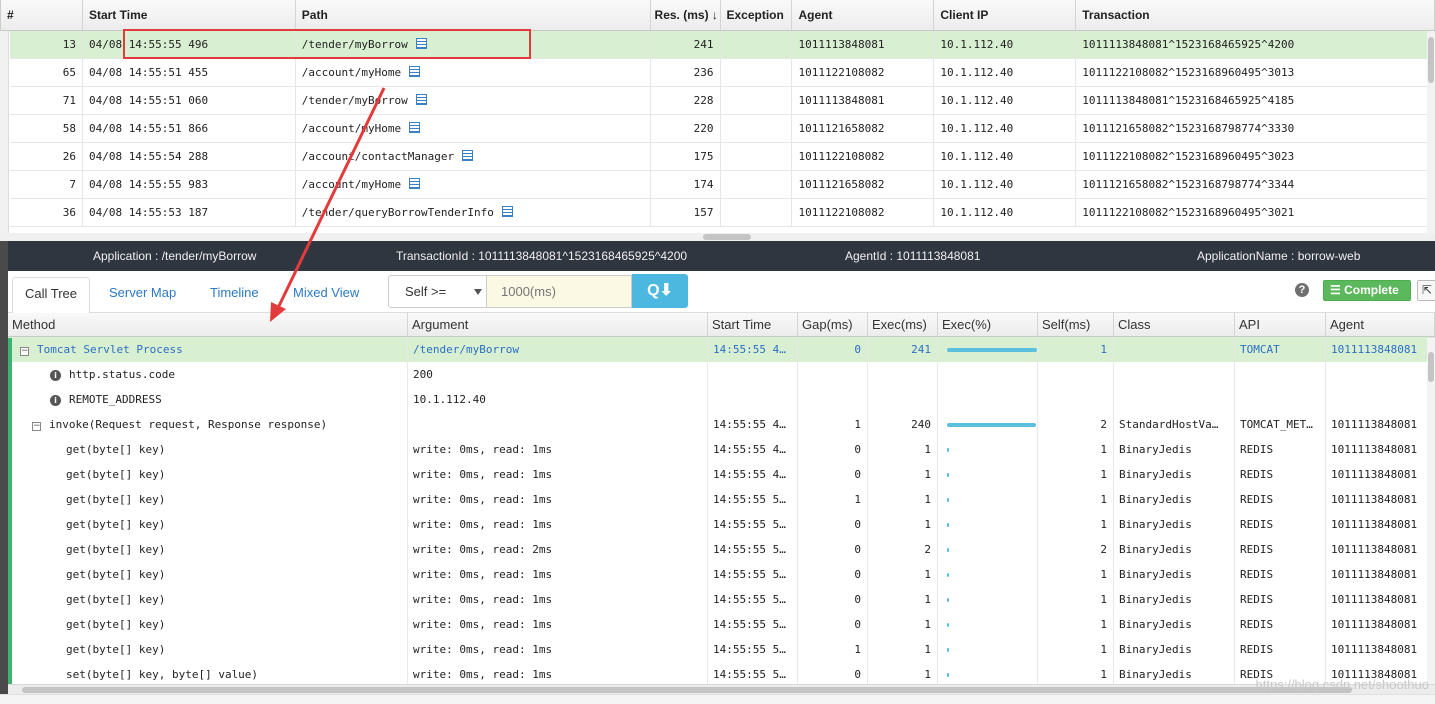 Image resolution: width=1435 pixels, height=704 pixels. Describe the element at coordinates (1103, 524) in the screenshot. I see `self-text: 1` at that location.